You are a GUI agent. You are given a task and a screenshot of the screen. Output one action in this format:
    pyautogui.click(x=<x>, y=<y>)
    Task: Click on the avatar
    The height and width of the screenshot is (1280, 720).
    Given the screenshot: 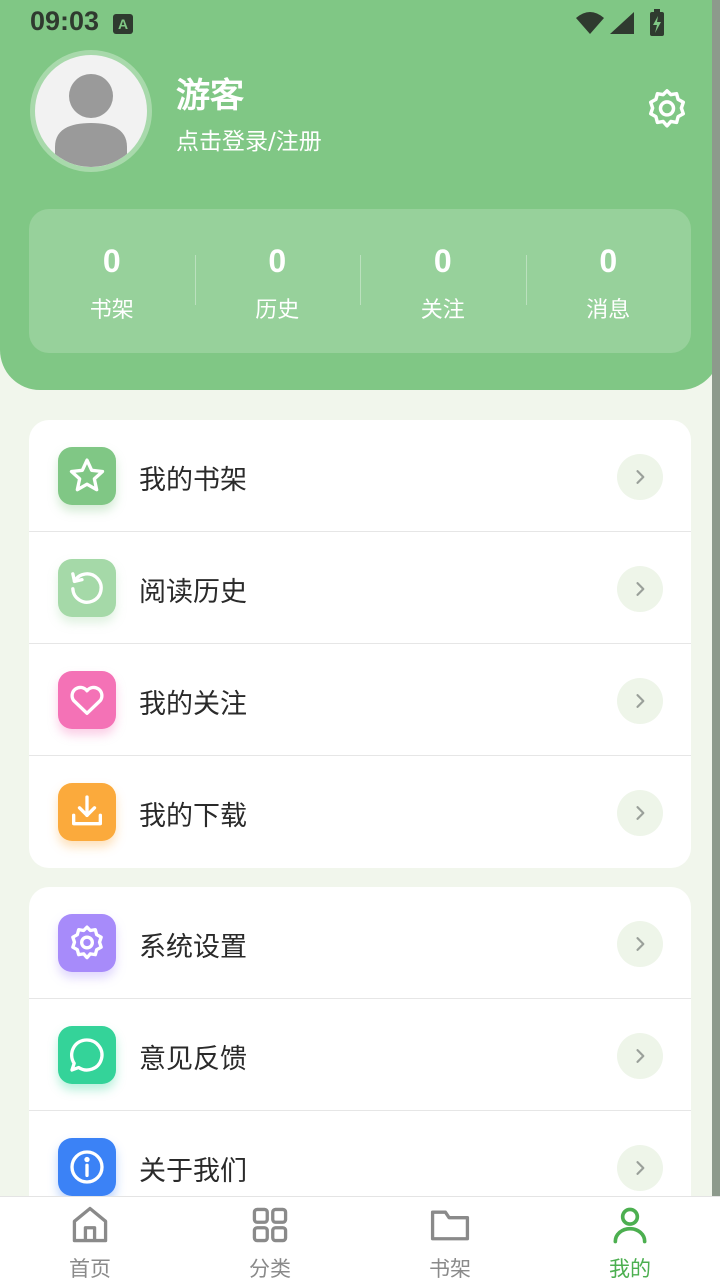 What is the action you would take?
    pyautogui.click(x=91, y=111)
    